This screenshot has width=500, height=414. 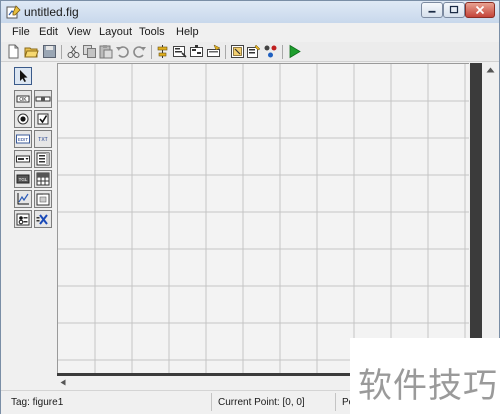 I want to click on panel-icon, so click(x=43, y=199).